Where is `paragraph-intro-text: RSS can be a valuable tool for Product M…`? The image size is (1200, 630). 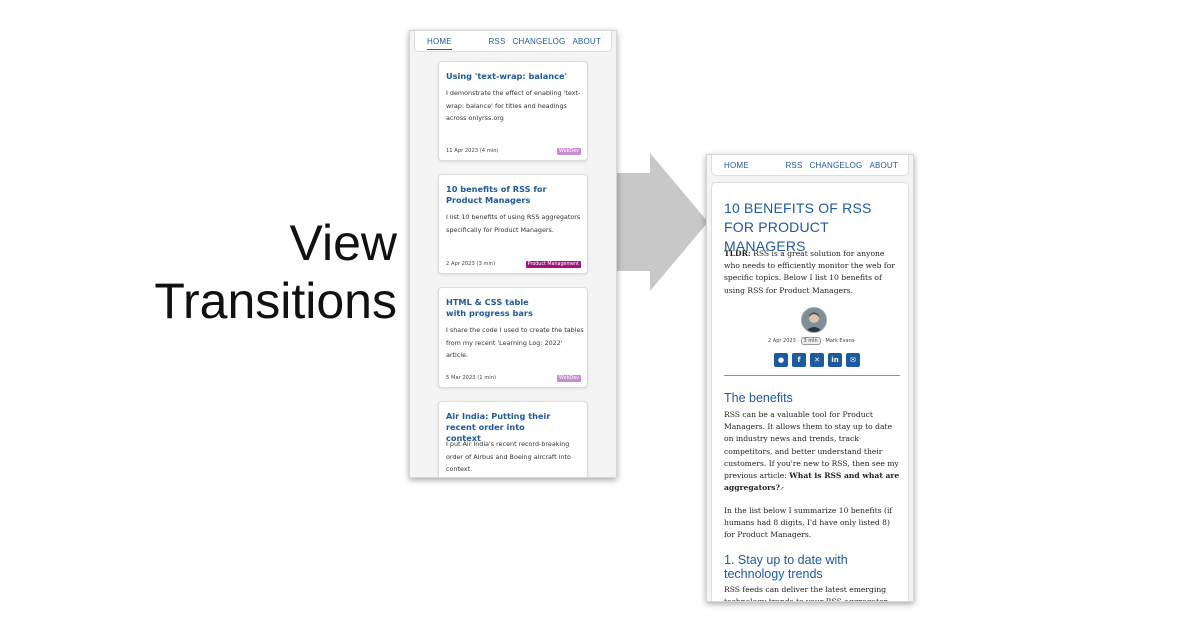
paragraph-intro-text: RSS can be a valuable tool for Product M… is located at coordinates (811, 445).